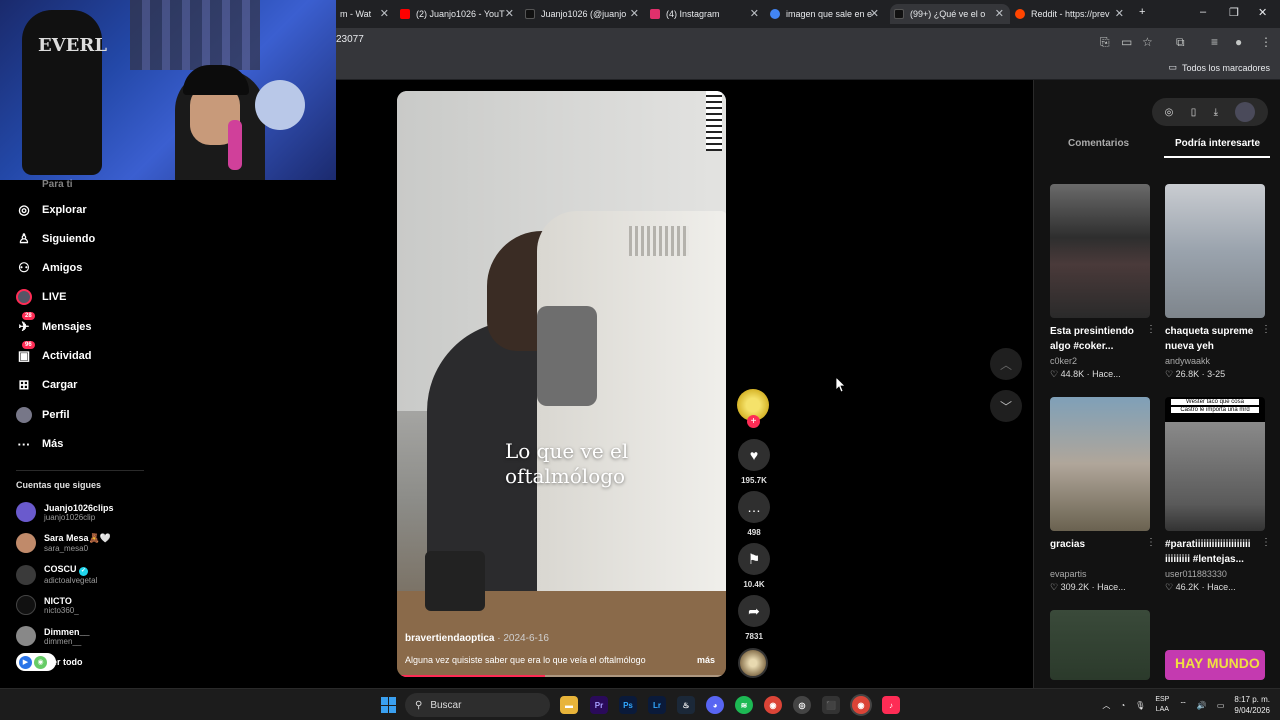 This screenshot has width=1280, height=720. What do you see at coordinates (827, 14) in the screenshot?
I see `tab-4: imagen que sale en e ✕` at bounding box center [827, 14].